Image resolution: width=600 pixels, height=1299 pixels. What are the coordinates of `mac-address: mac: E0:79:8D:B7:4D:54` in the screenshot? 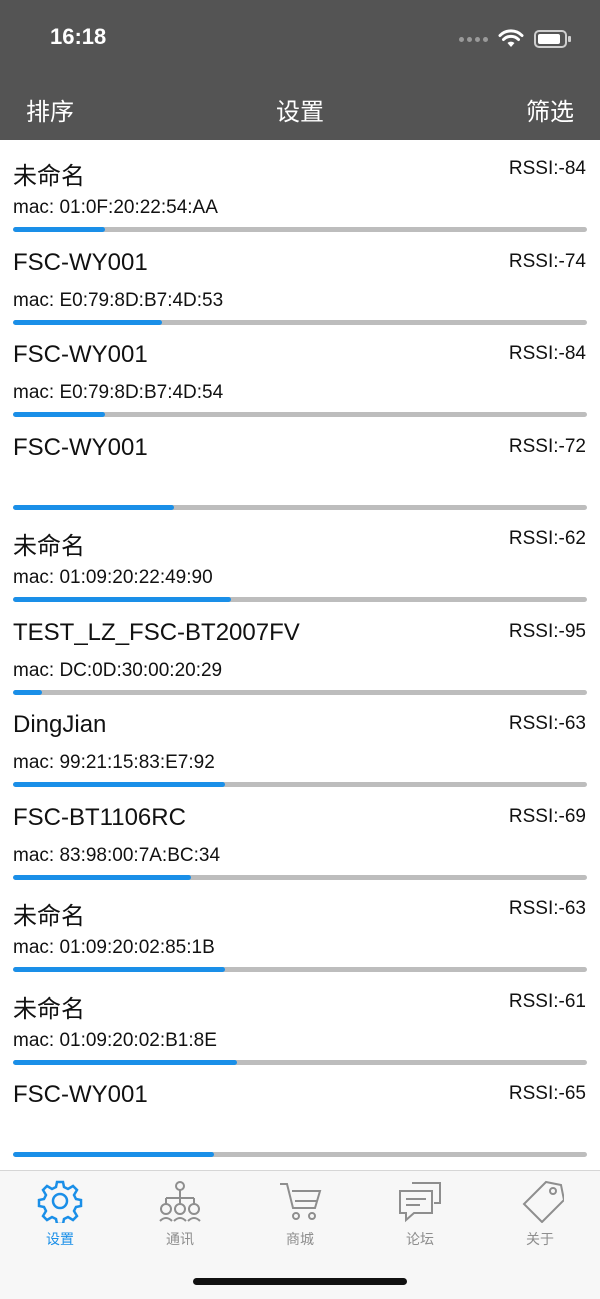 It's located at (118, 392).